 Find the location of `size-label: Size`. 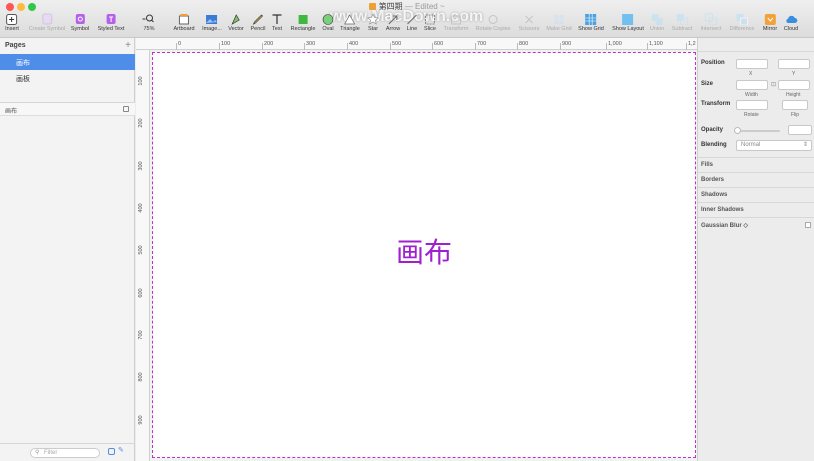

size-label: Size is located at coordinates (707, 84).